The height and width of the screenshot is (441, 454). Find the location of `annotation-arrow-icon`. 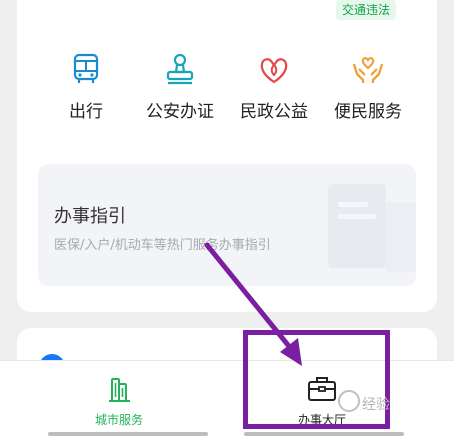

annotation-arrow-icon is located at coordinates (253, 304).